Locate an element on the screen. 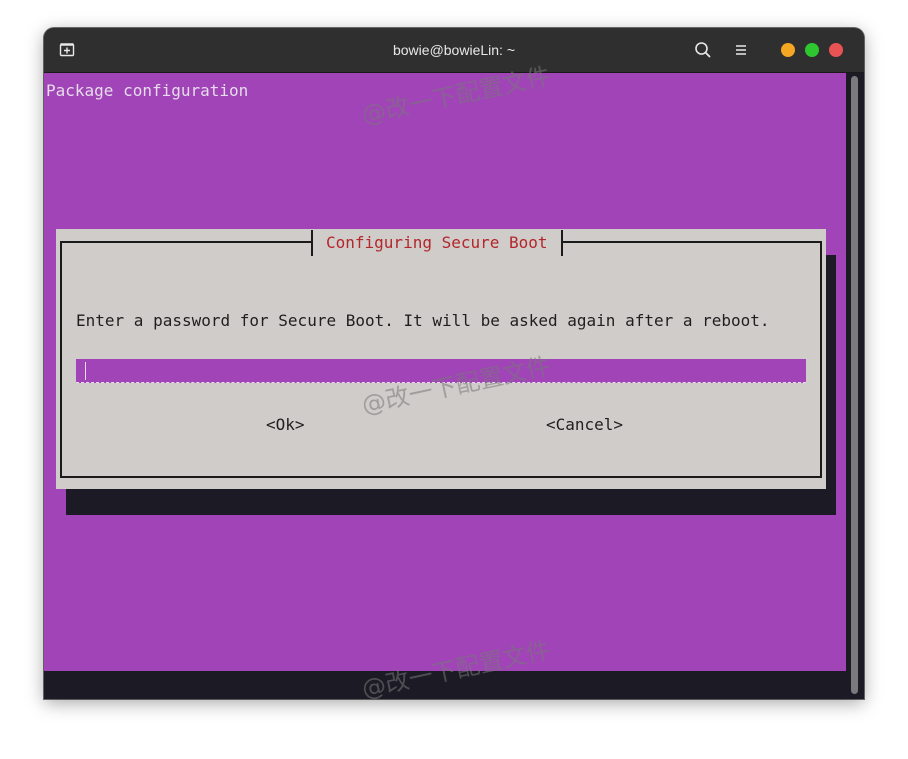 This screenshot has width=908, height=759. hamburger-menu-icon is located at coordinates (741, 50).